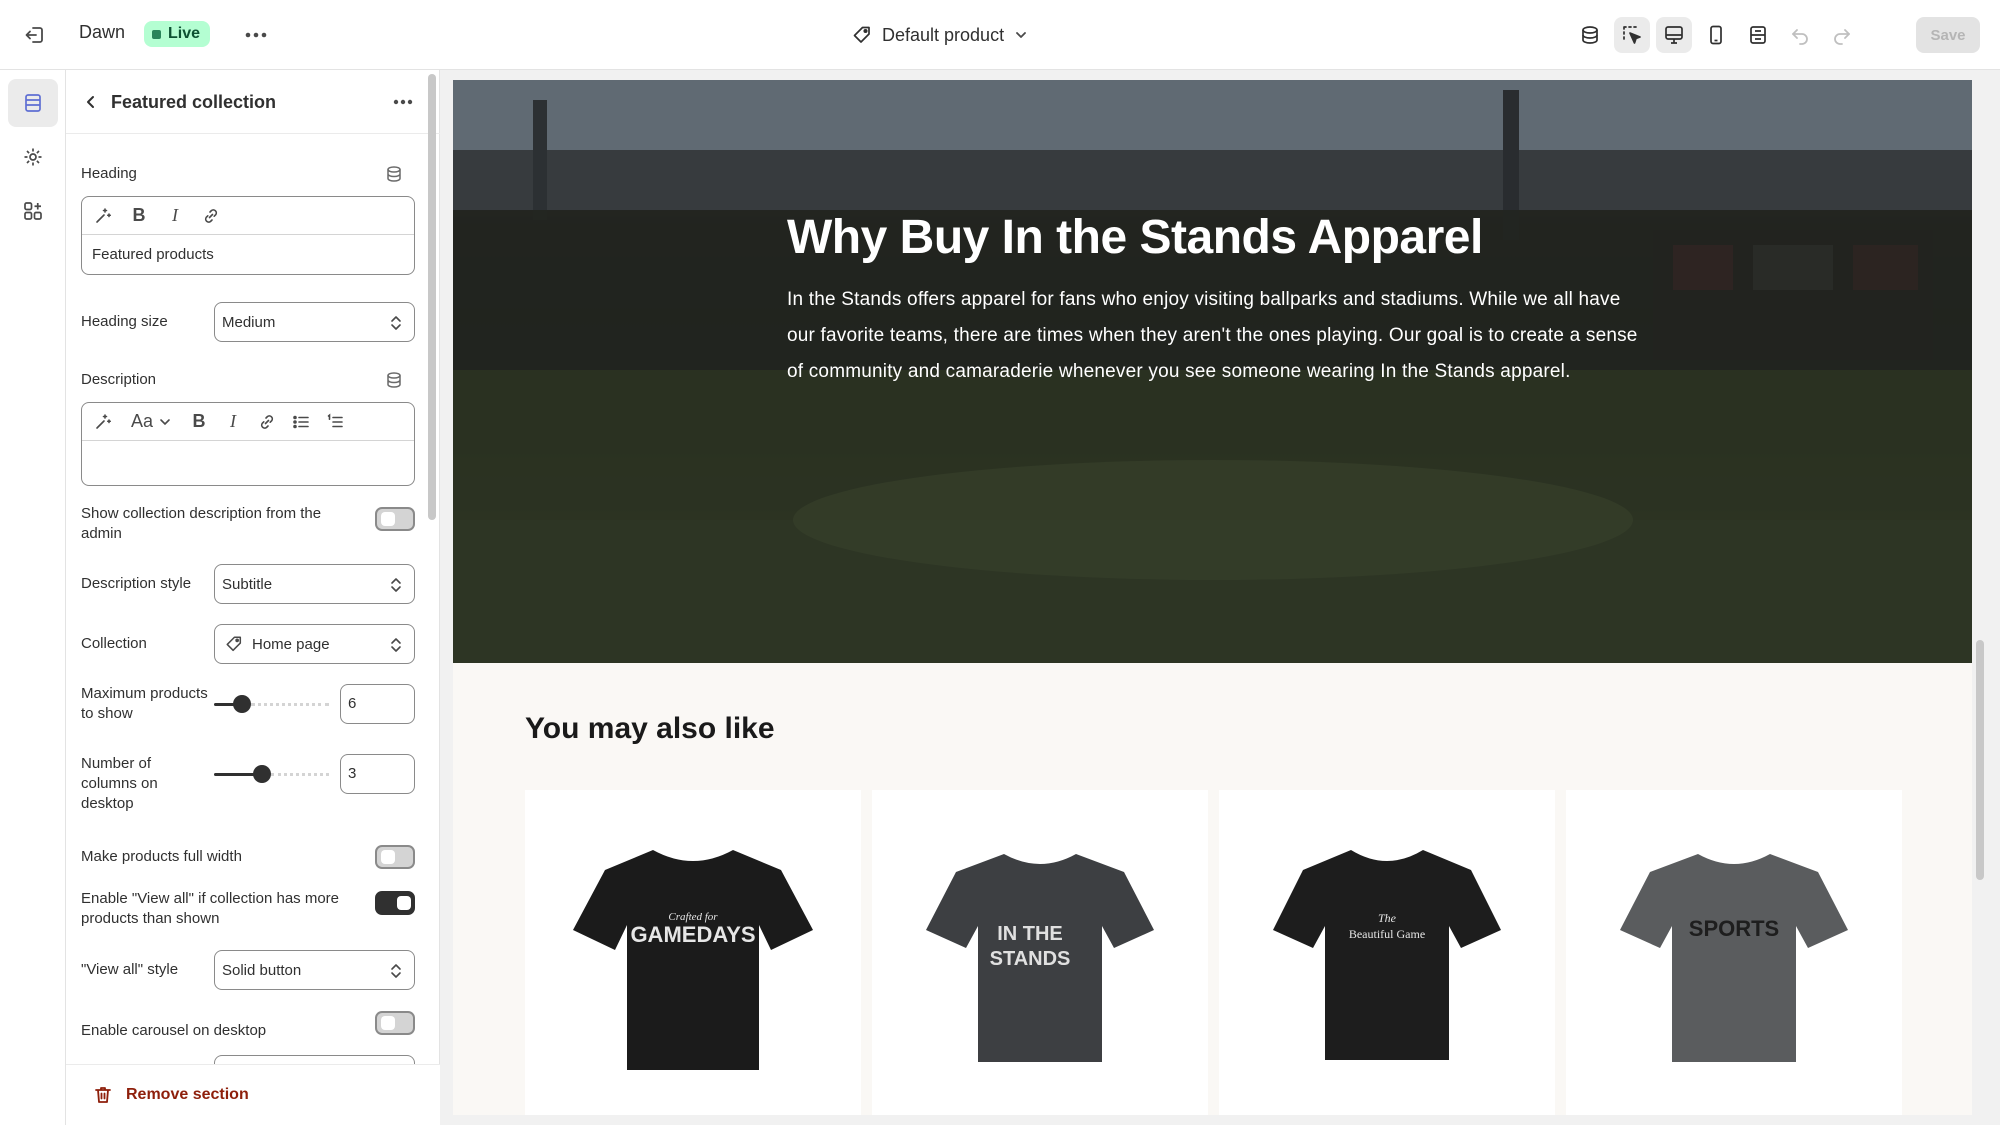 The height and width of the screenshot is (1125, 2000). I want to click on database-icon, so click(1590, 35).